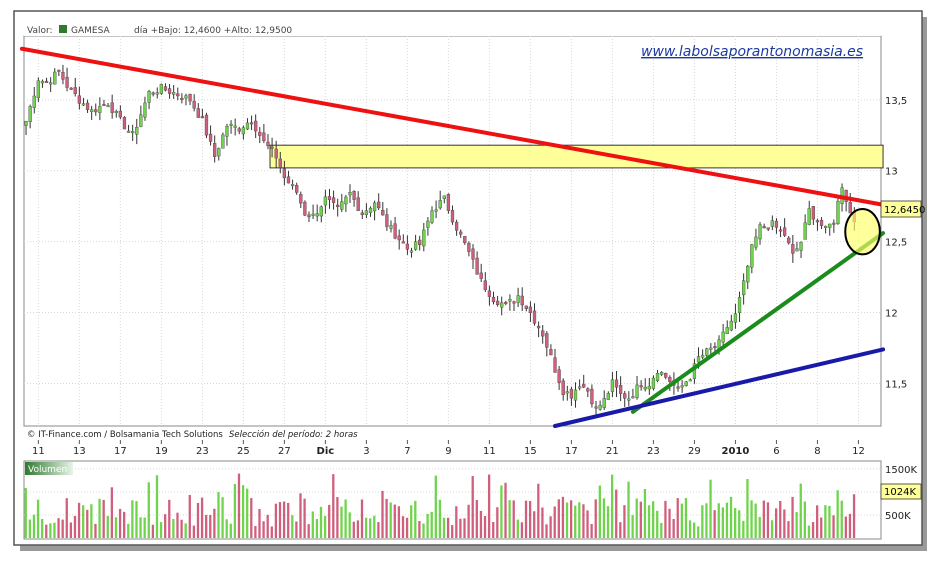 Image resolution: width=940 pixels, height=563 pixels. What do you see at coordinates (530, 451) in the screenshot?
I see `date-tick-label: 15` at bounding box center [530, 451].